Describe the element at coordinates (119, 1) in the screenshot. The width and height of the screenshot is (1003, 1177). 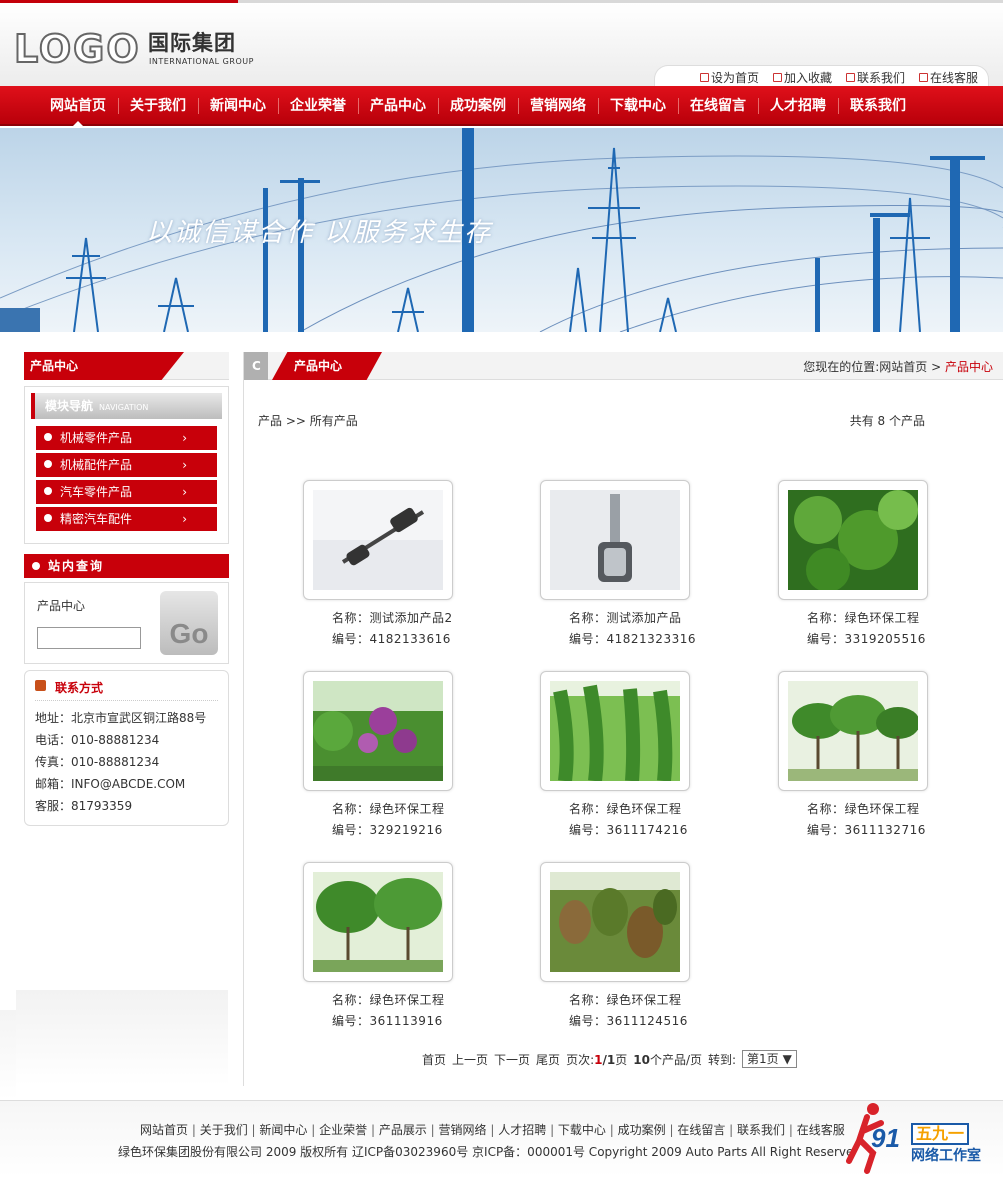
I see `header-accent-bar` at that location.